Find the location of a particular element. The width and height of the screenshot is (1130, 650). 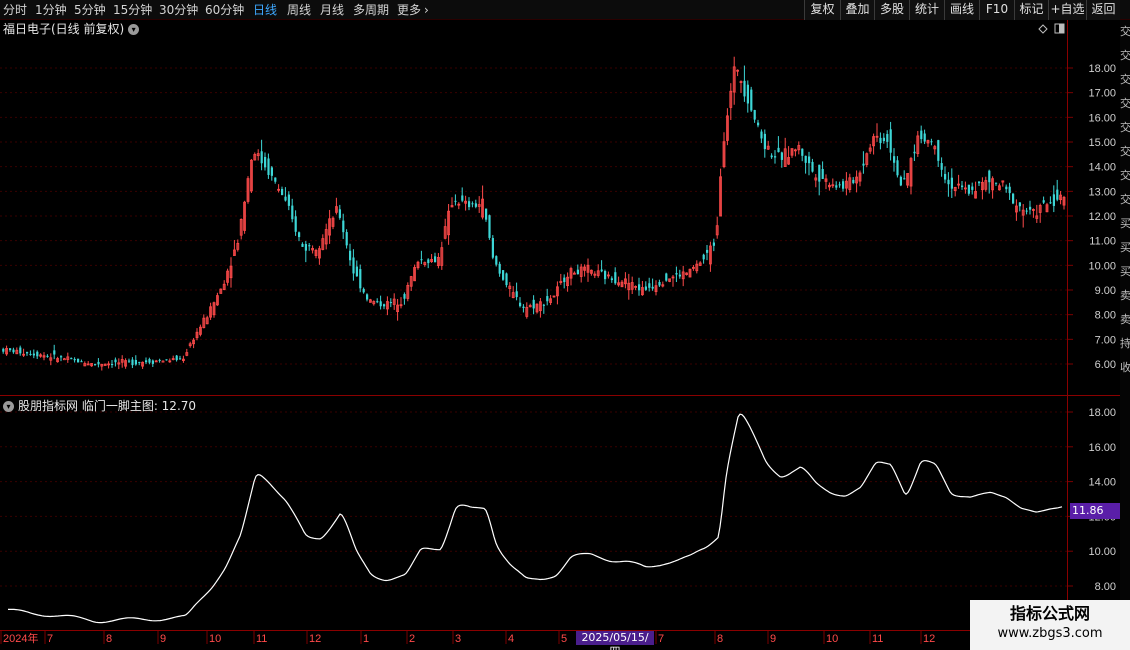

f10-button: F10 is located at coordinates (996, 10).